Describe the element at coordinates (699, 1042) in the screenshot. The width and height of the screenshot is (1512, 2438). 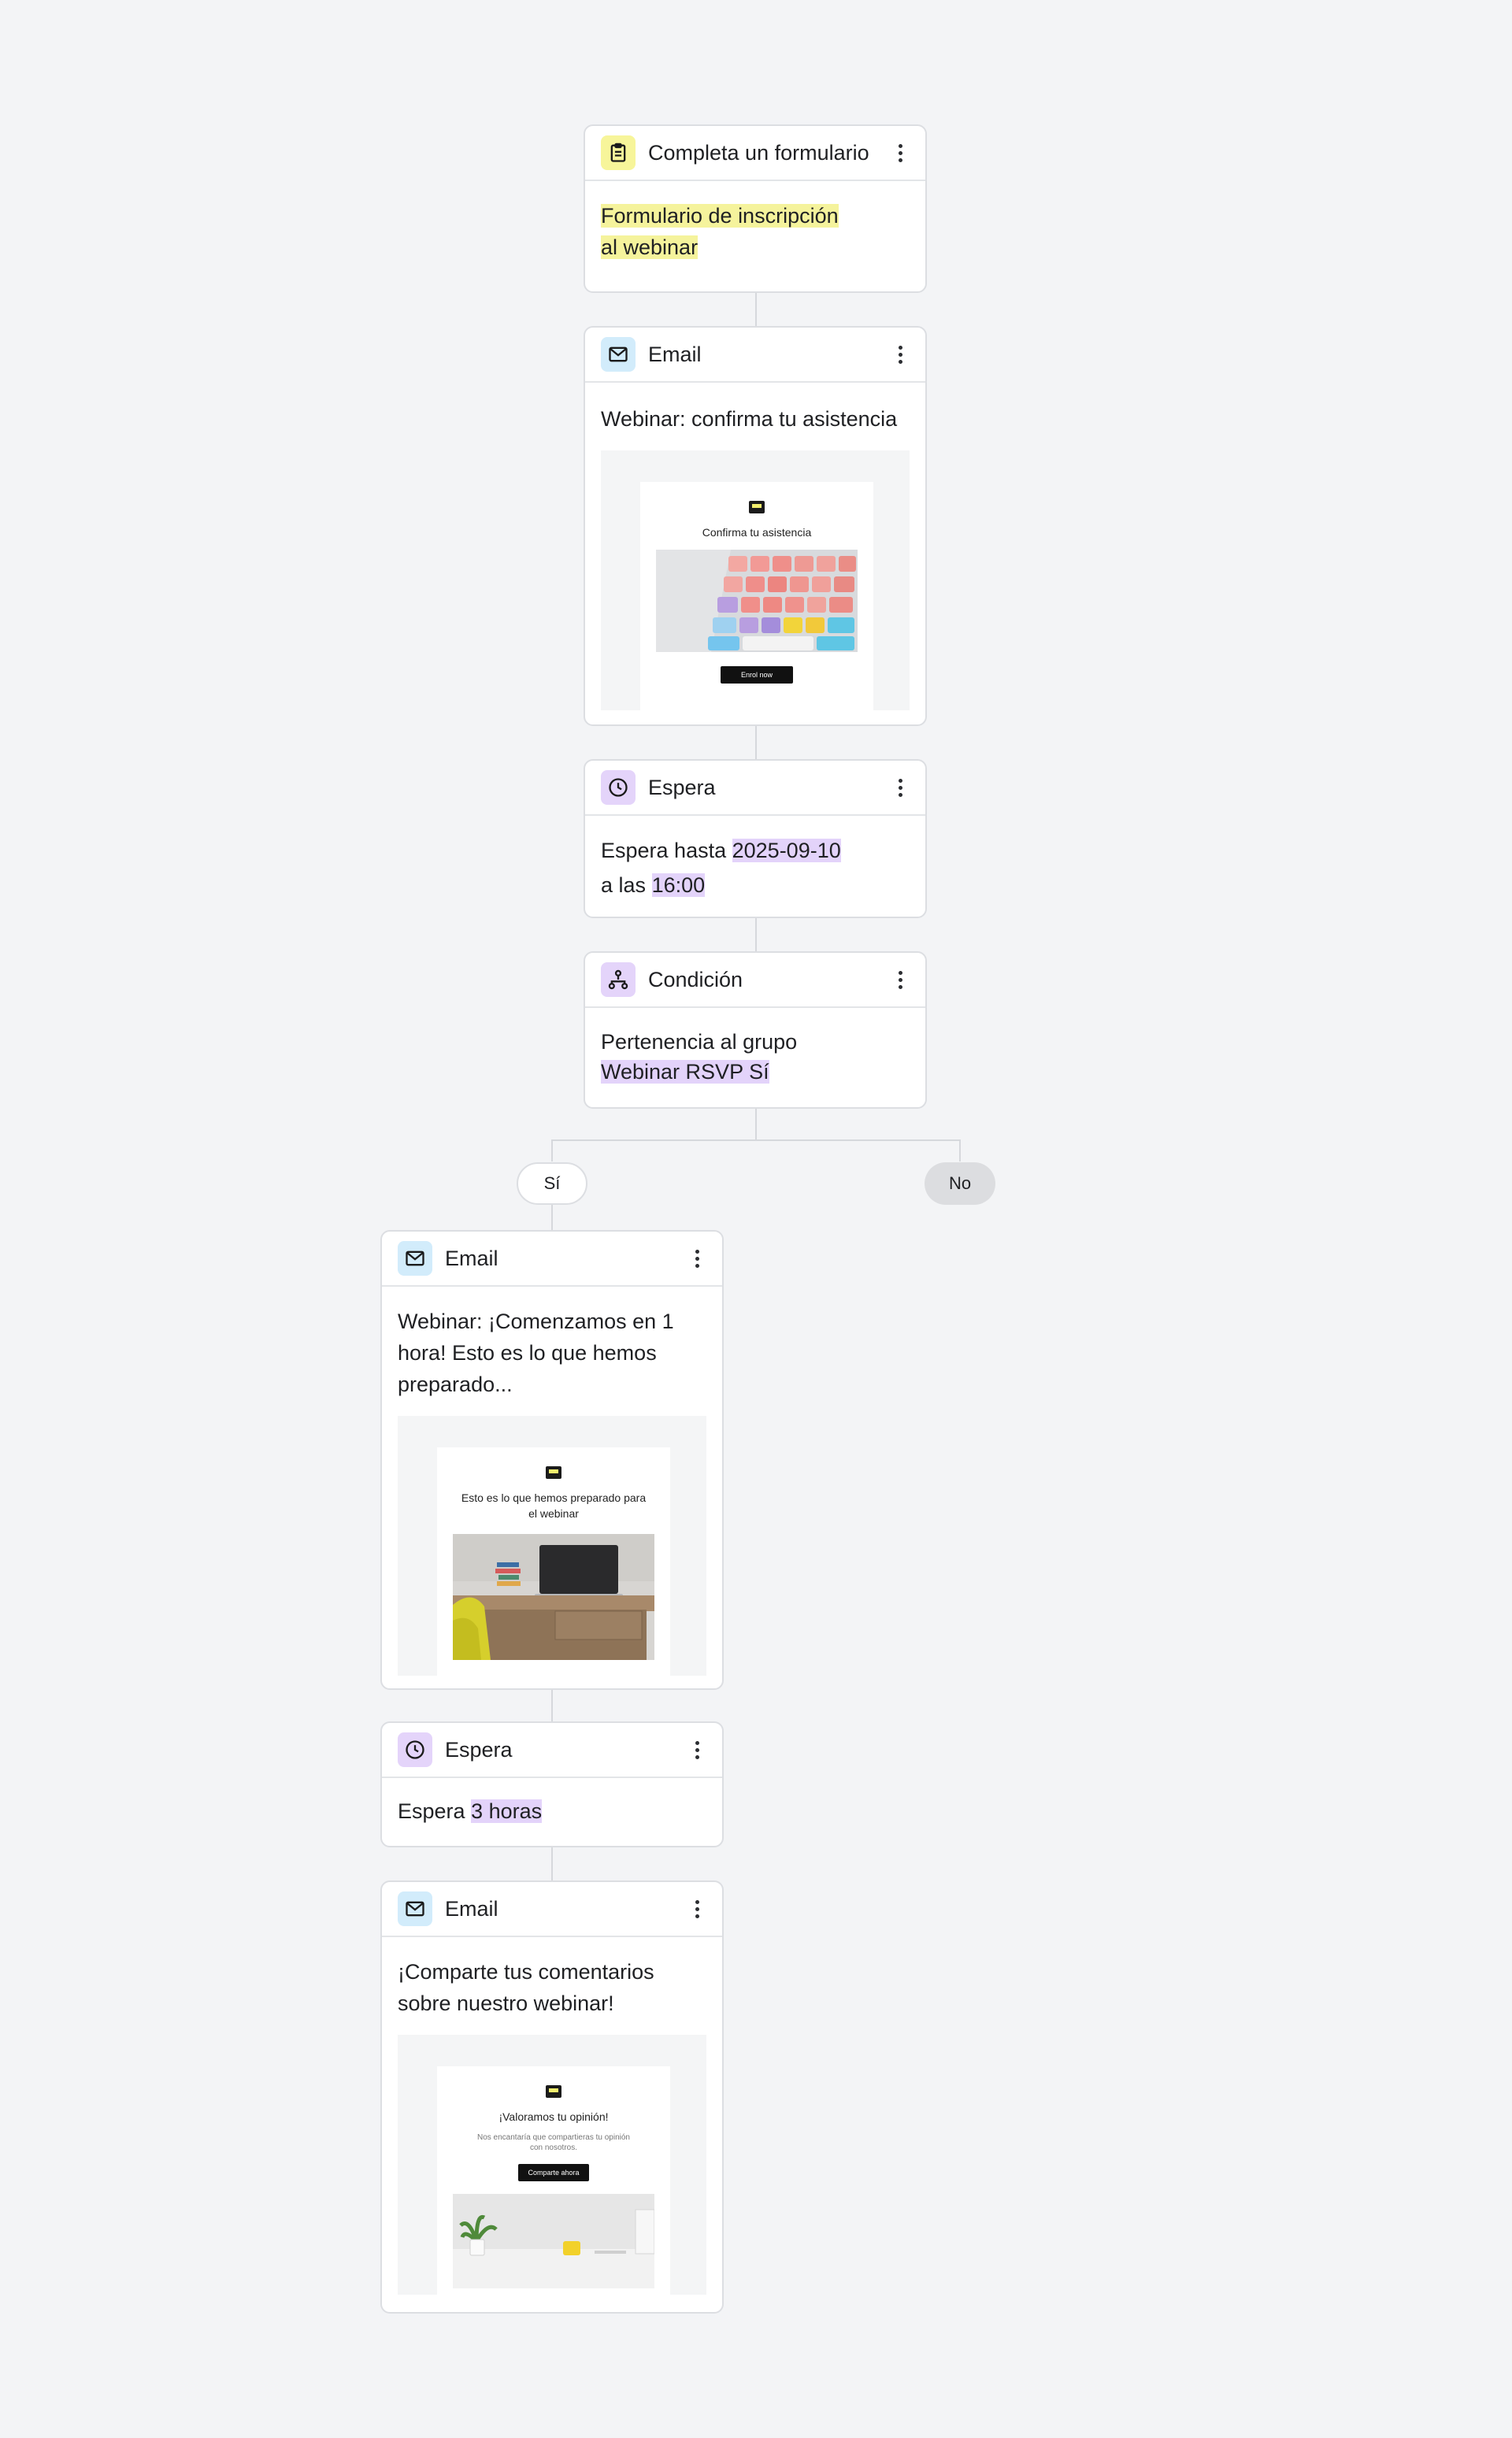
I see `condition-line1: Pertenencia al grupo` at that location.